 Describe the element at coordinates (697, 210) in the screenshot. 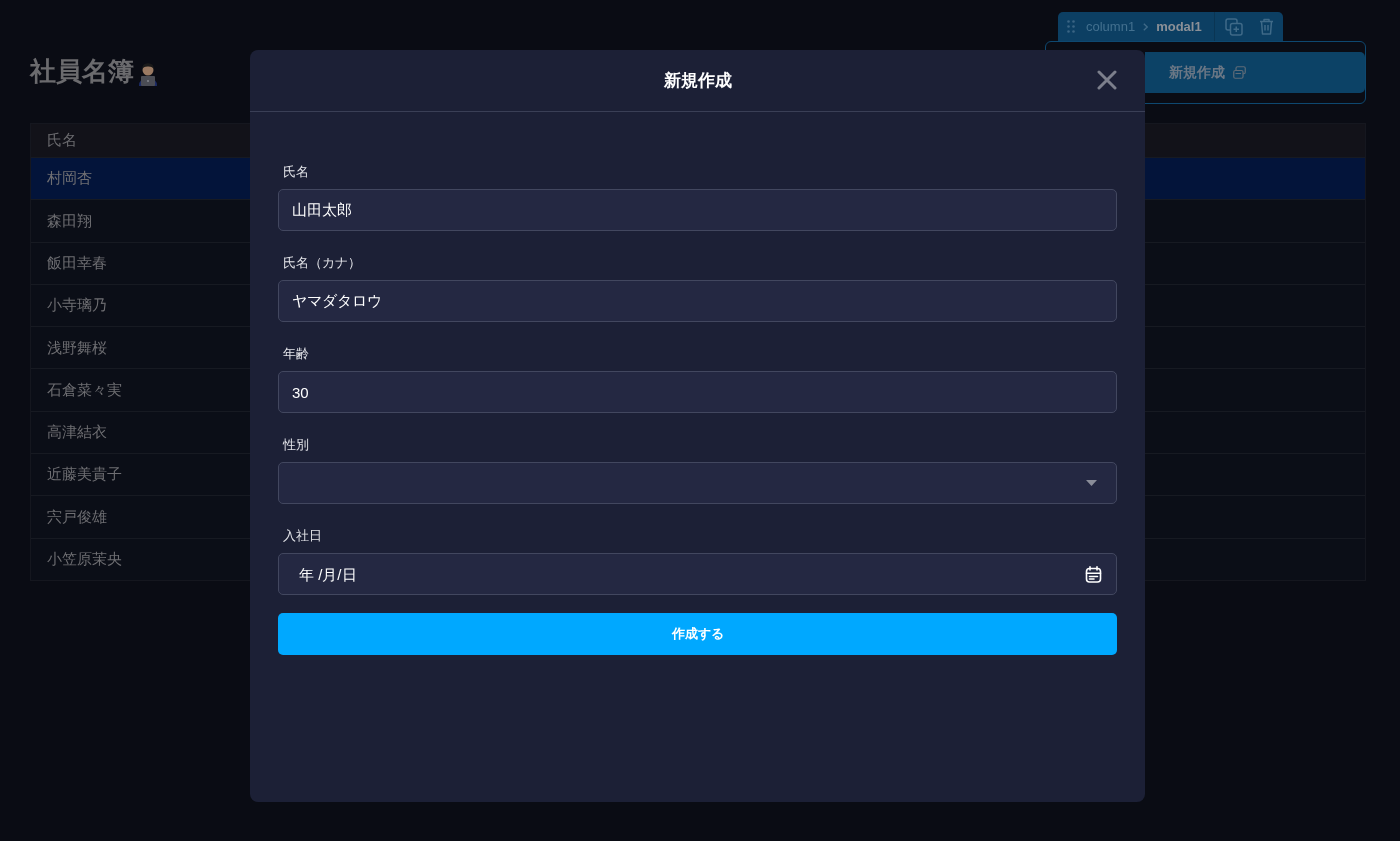

I see `input-field: 山田太郎` at that location.